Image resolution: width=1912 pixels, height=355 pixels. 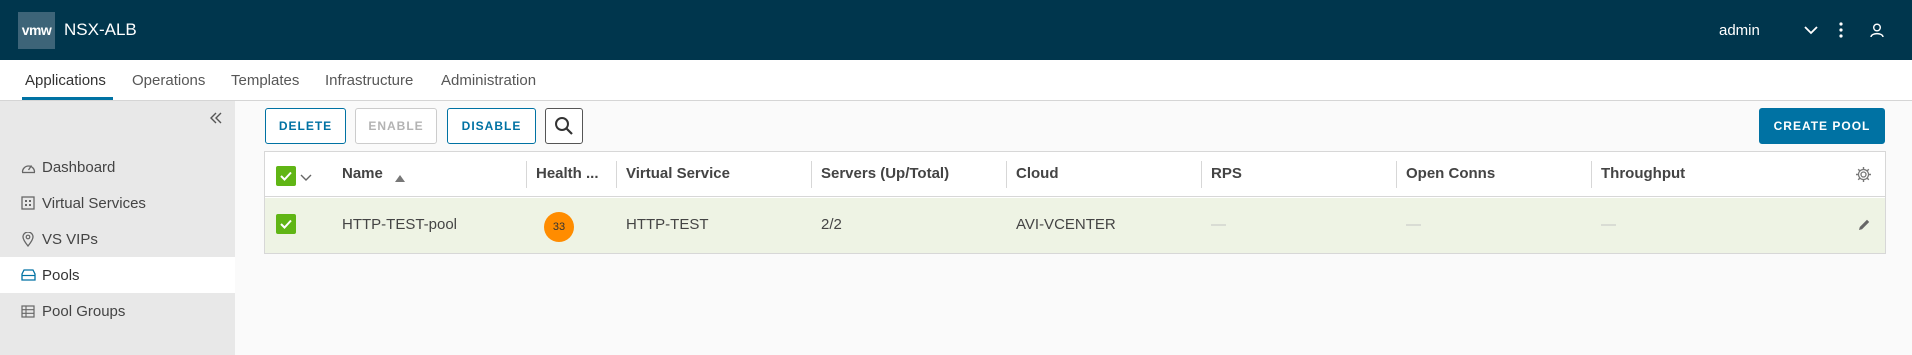 I want to click on select-options-chevron-icon, so click(x=306, y=178).